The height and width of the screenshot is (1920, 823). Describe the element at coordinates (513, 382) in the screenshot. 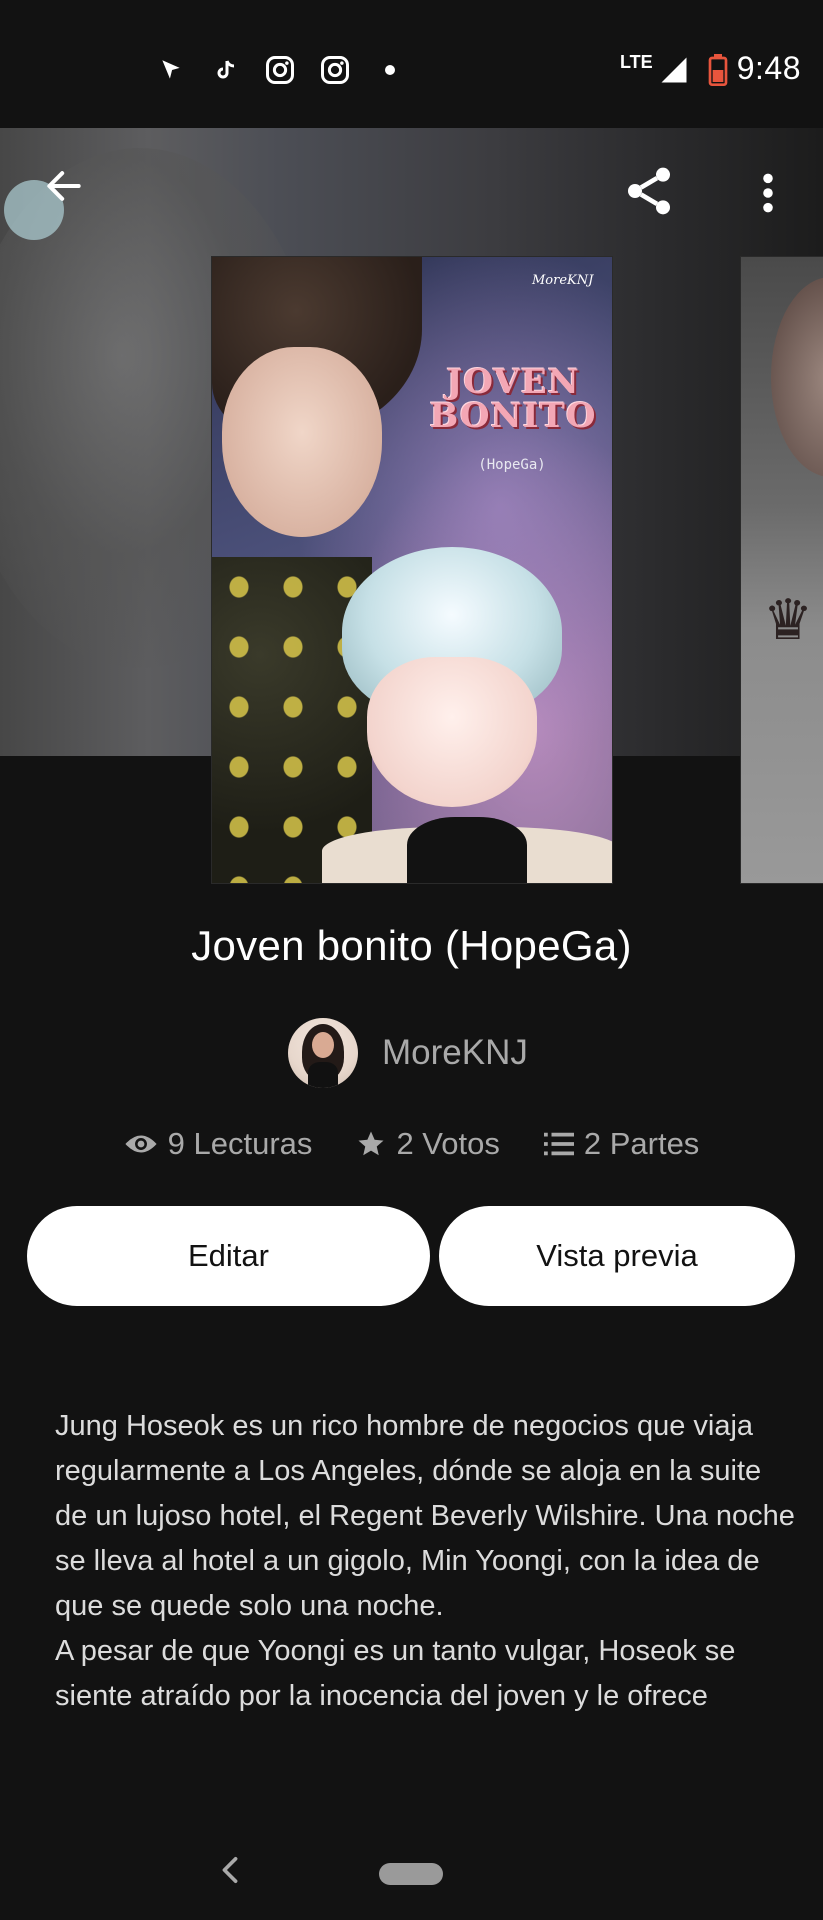

I see `cover-title-line: JOVEN` at that location.